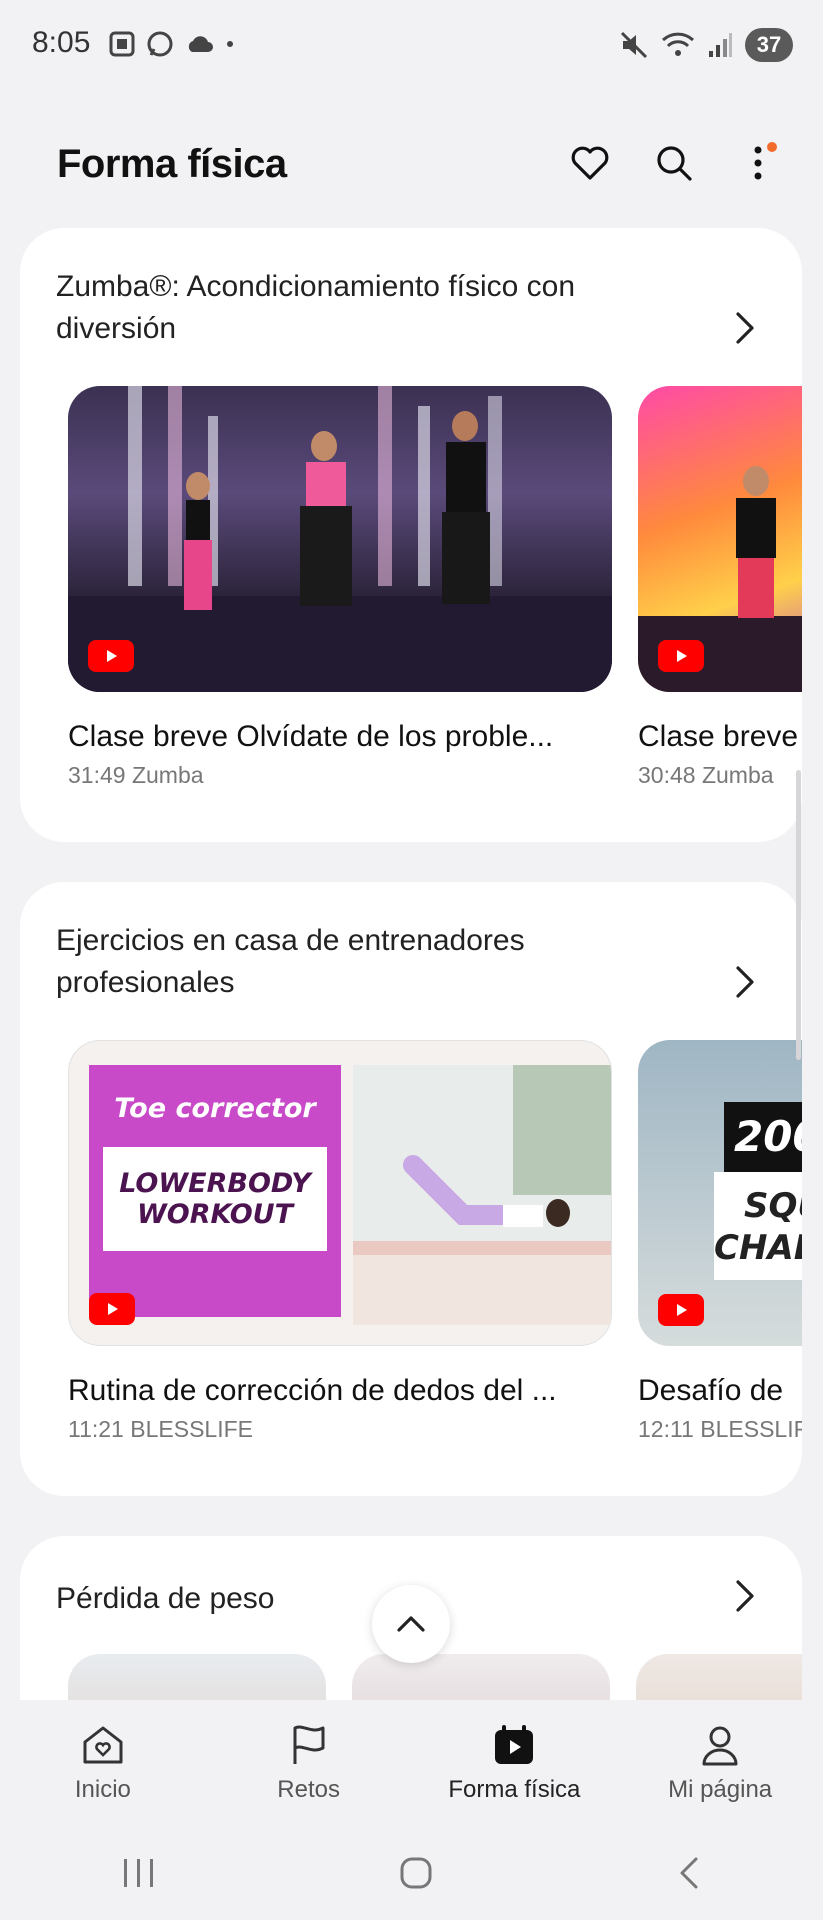 This screenshot has height=1920, width=823. I want to click on status-left-icons, so click(172, 44).